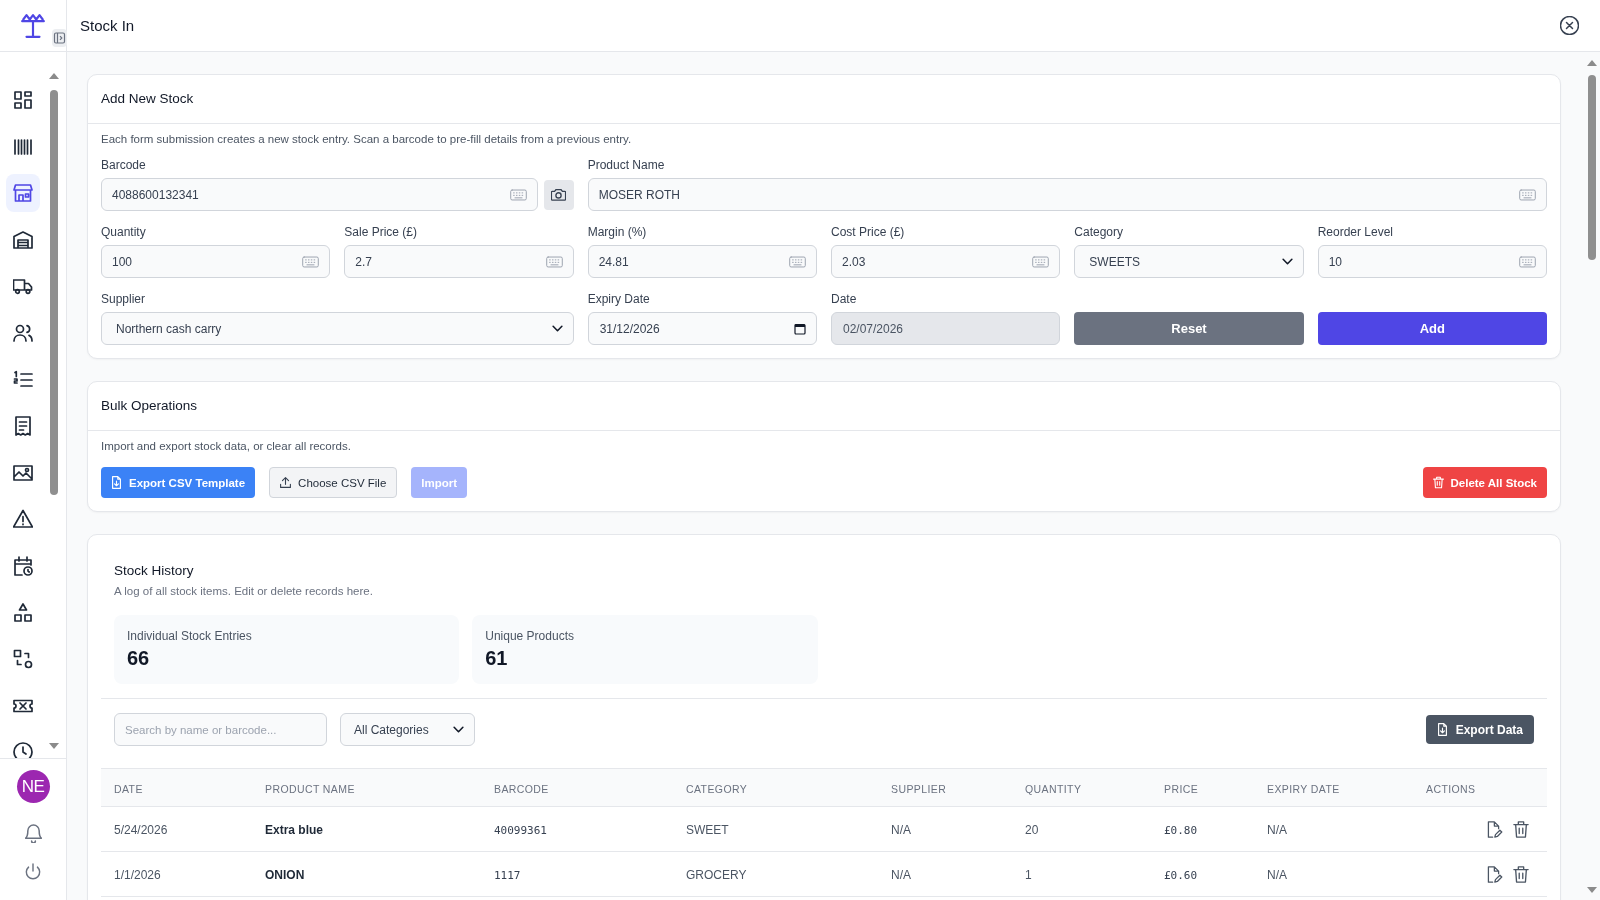 The image size is (1600, 900). What do you see at coordinates (178, 482) in the screenshot?
I see `export-button: Export CSV Template` at bounding box center [178, 482].